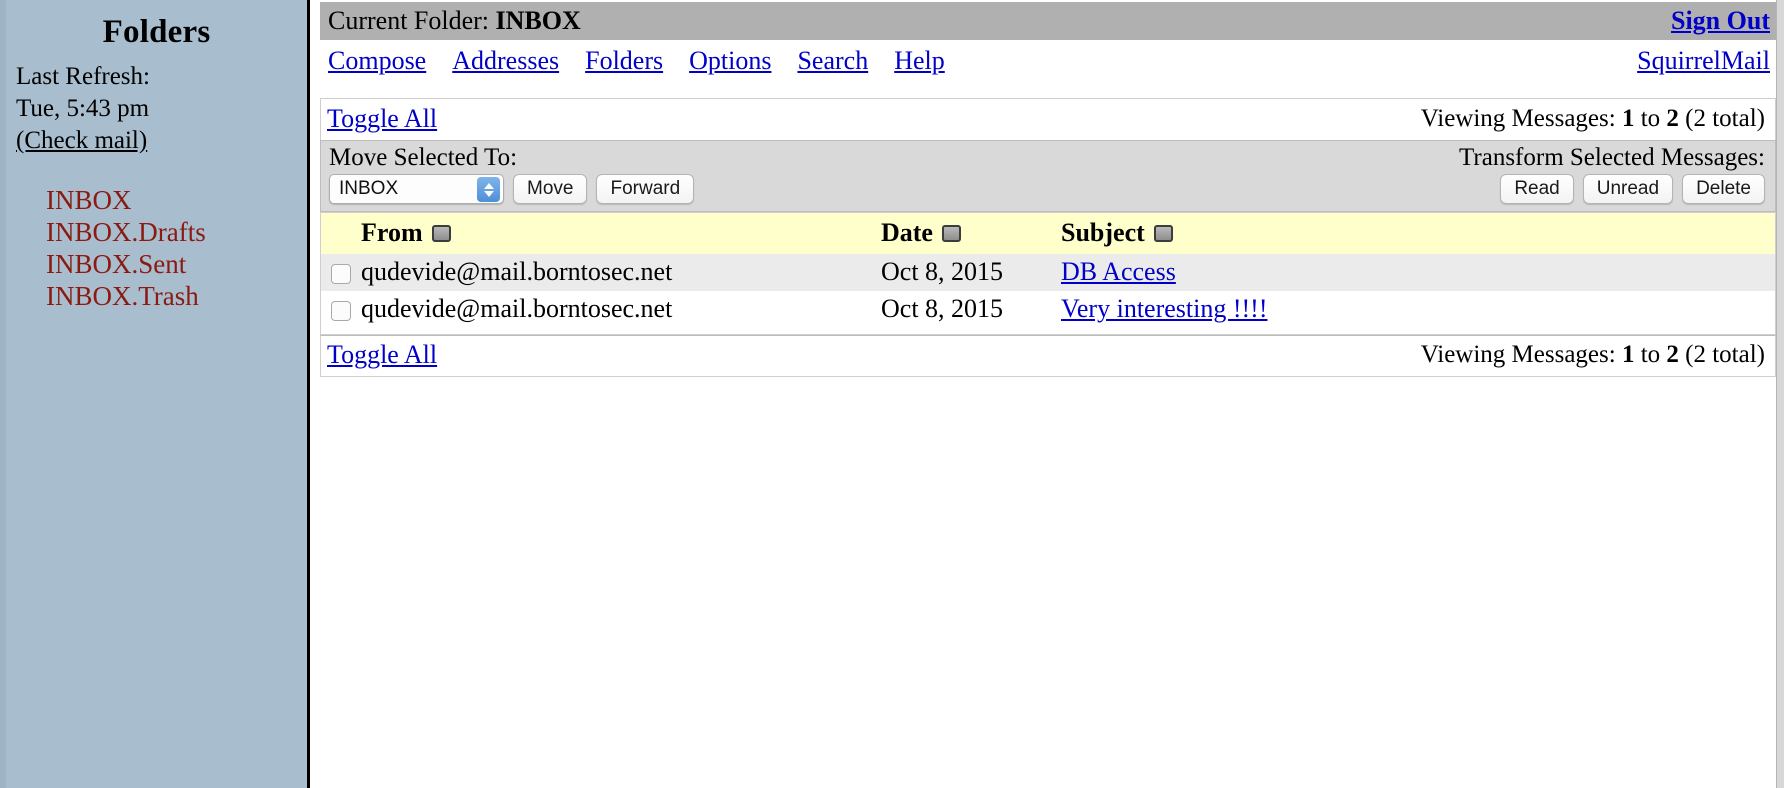  What do you see at coordinates (176, 265) in the screenshot?
I see `sidebar-folder-sent: INBOX.Sent` at bounding box center [176, 265].